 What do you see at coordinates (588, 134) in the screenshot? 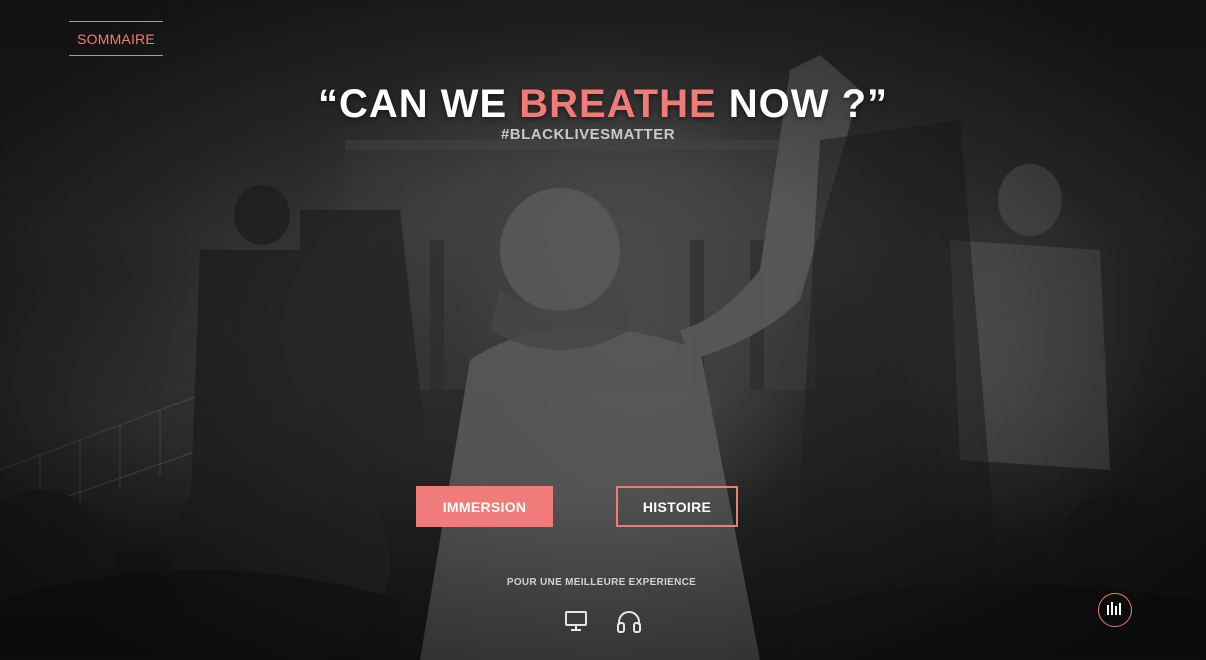
I see `hero-hashtag: #BLACKLIVESMATTER` at bounding box center [588, 134].